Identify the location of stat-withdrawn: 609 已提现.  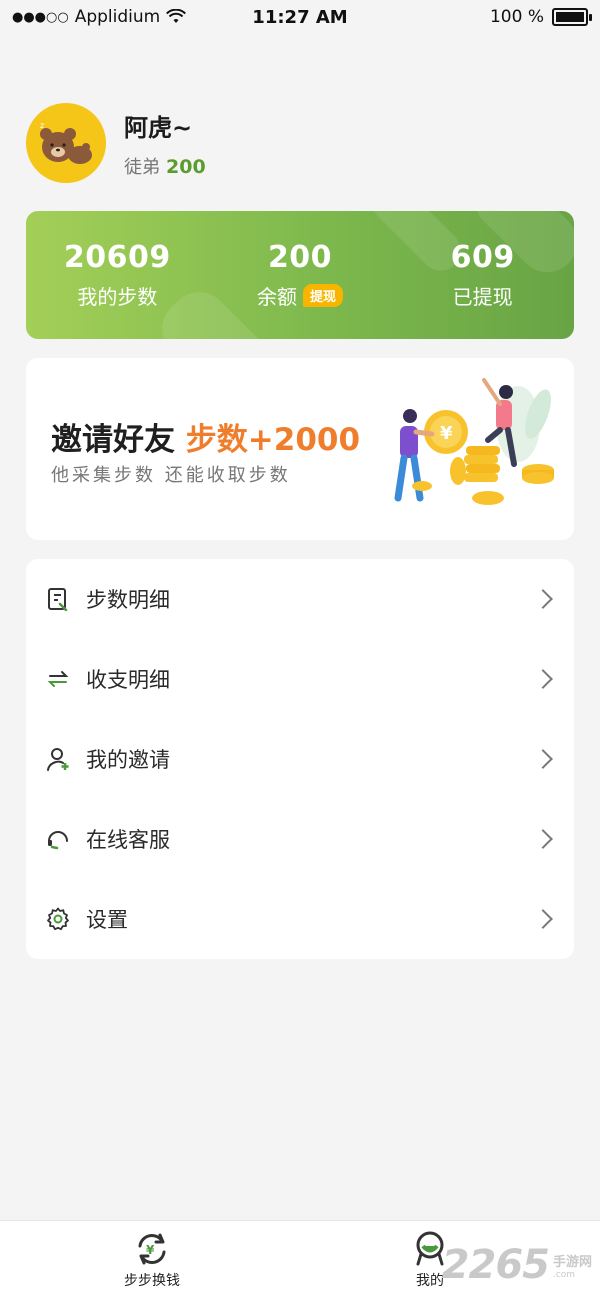
(482, 275).